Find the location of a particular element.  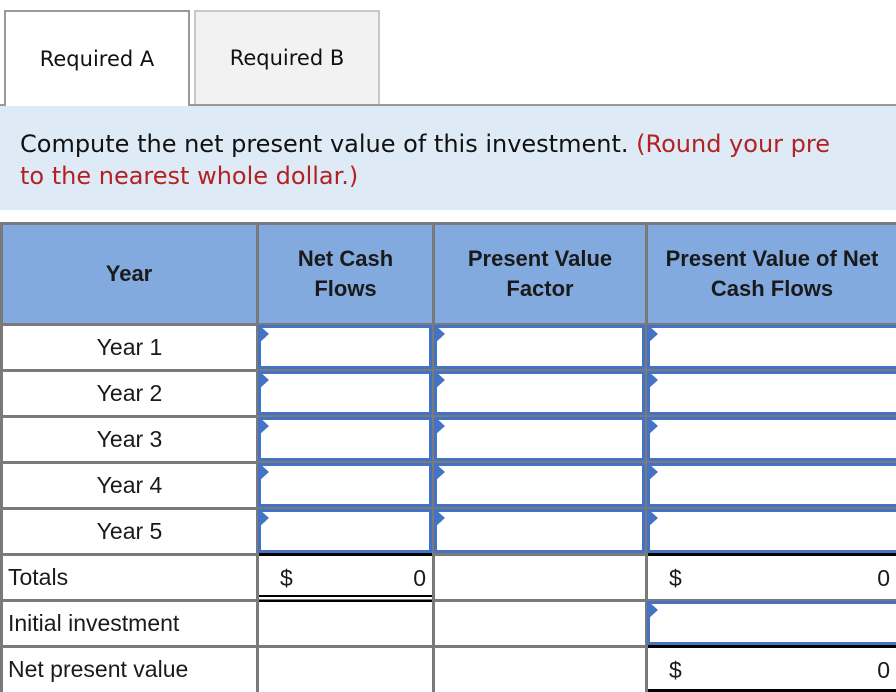

tab-required-b: Required B is located at coordinates (287, 57).